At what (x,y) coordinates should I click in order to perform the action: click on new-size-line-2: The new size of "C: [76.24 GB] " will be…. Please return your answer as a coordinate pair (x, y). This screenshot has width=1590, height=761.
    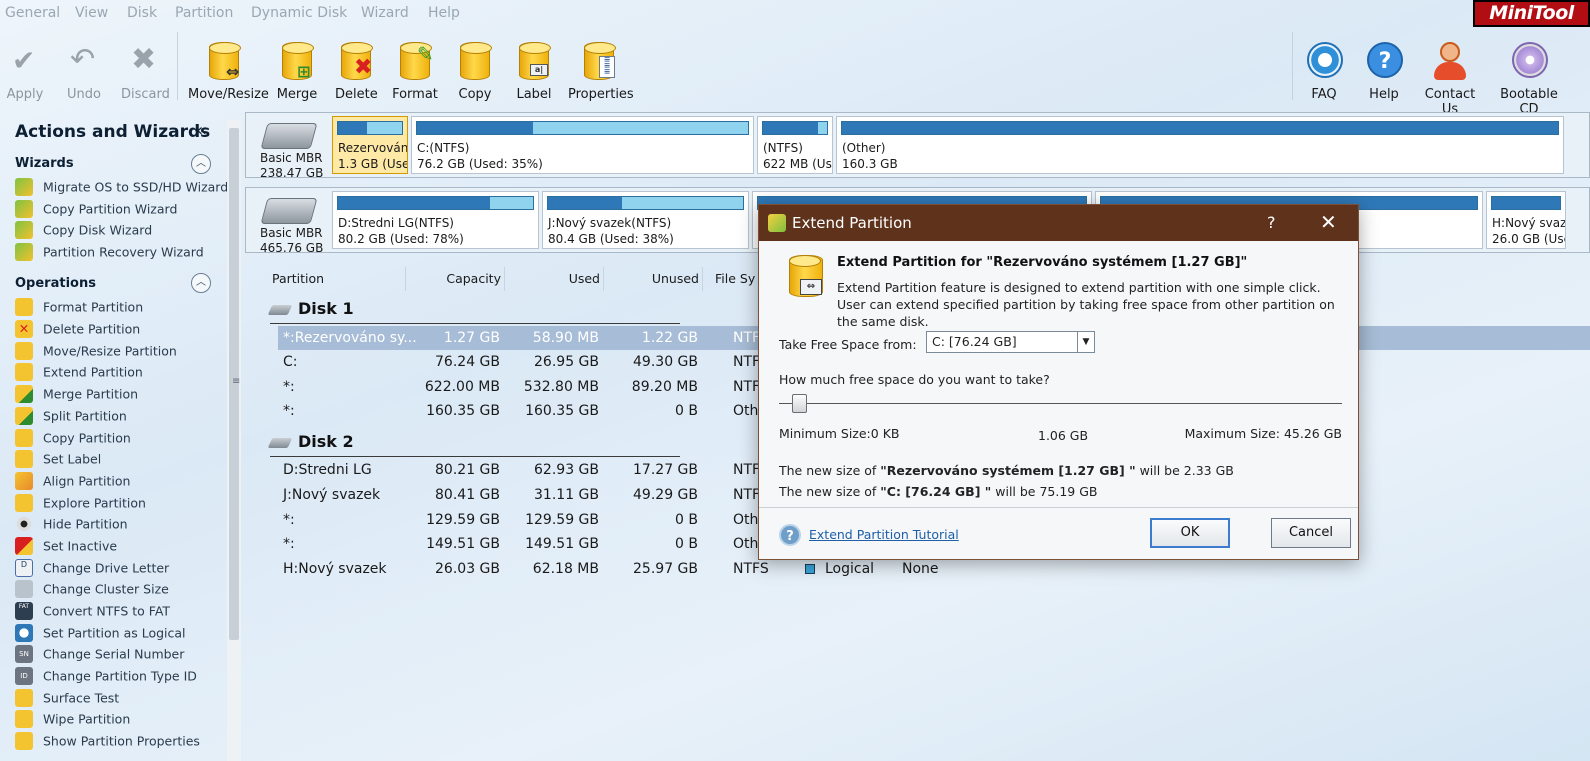
    Looking at the image, I should click on (938, 491).